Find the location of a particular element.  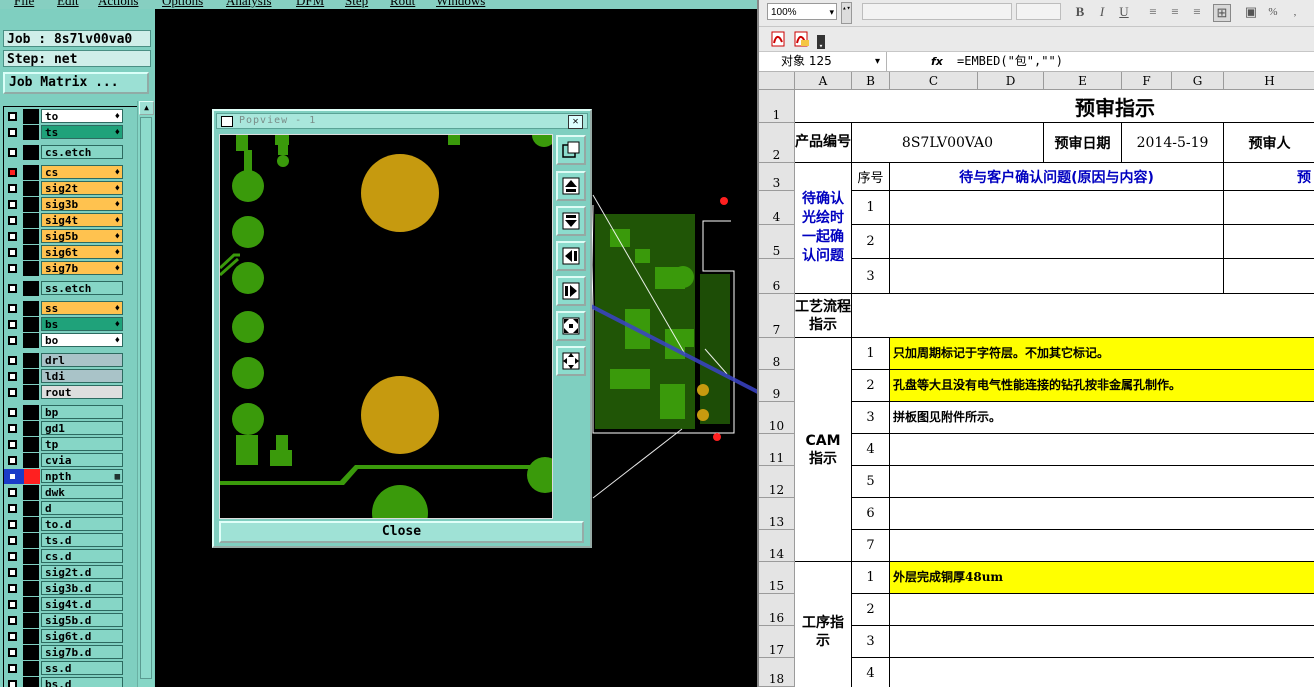

confirm-item-cell is located at coordinates (1057, 276).